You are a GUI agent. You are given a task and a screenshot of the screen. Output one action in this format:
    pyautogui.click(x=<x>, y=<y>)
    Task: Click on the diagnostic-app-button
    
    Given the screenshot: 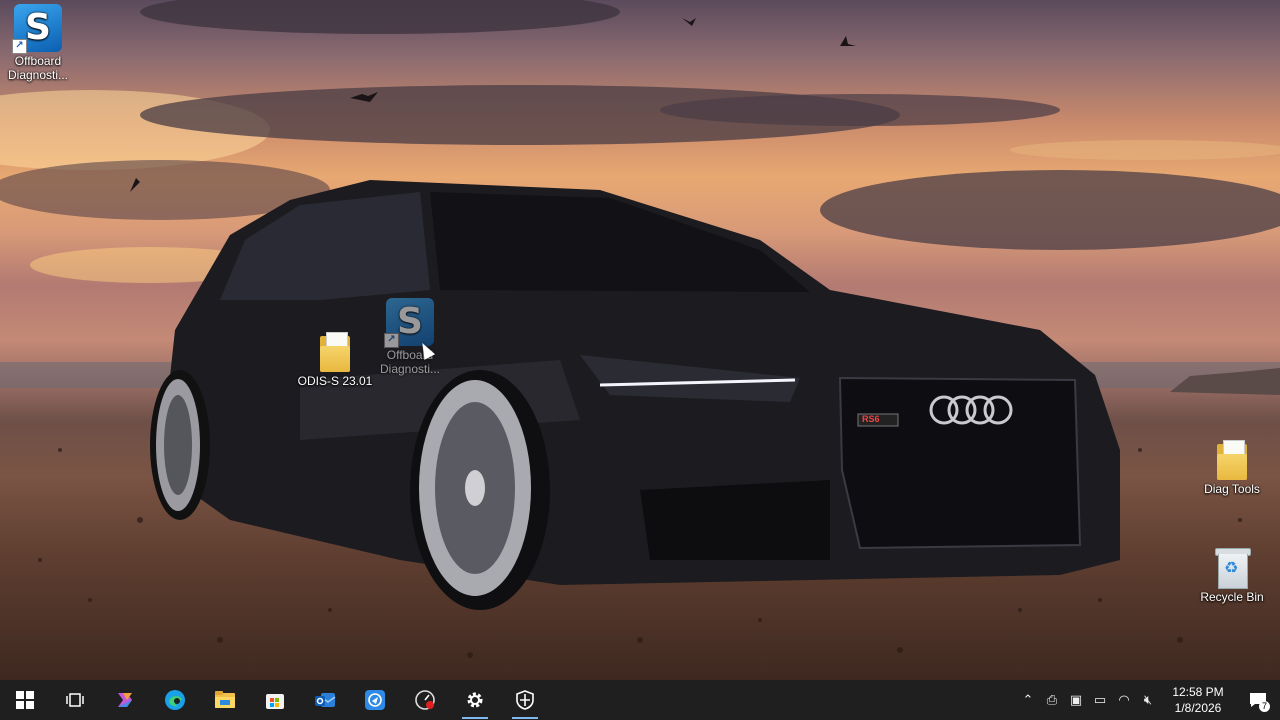 What is the action you would take?
    pyautogui.click(x=425, y=700)
    